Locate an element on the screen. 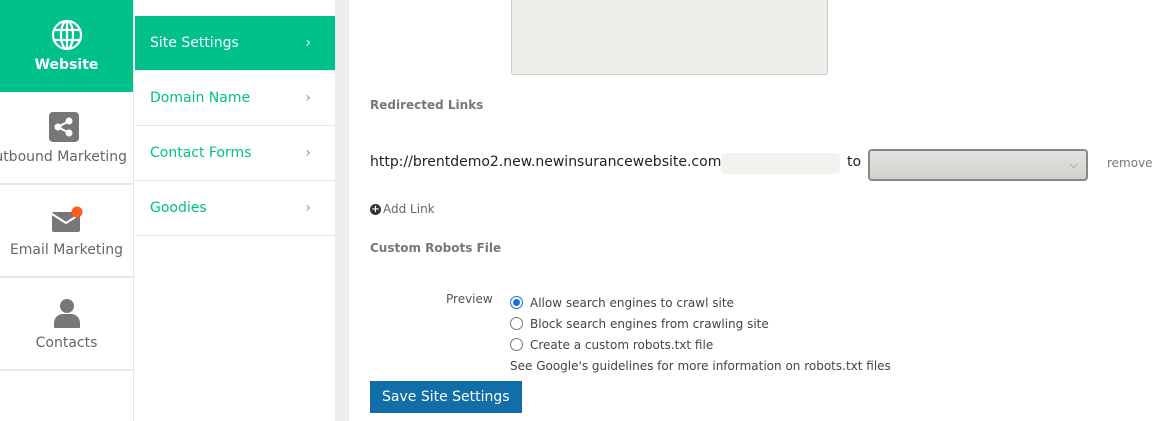 Image resolution: width=1156 pixels, height=421 pixels. divider is located at coordinates (342, 210).